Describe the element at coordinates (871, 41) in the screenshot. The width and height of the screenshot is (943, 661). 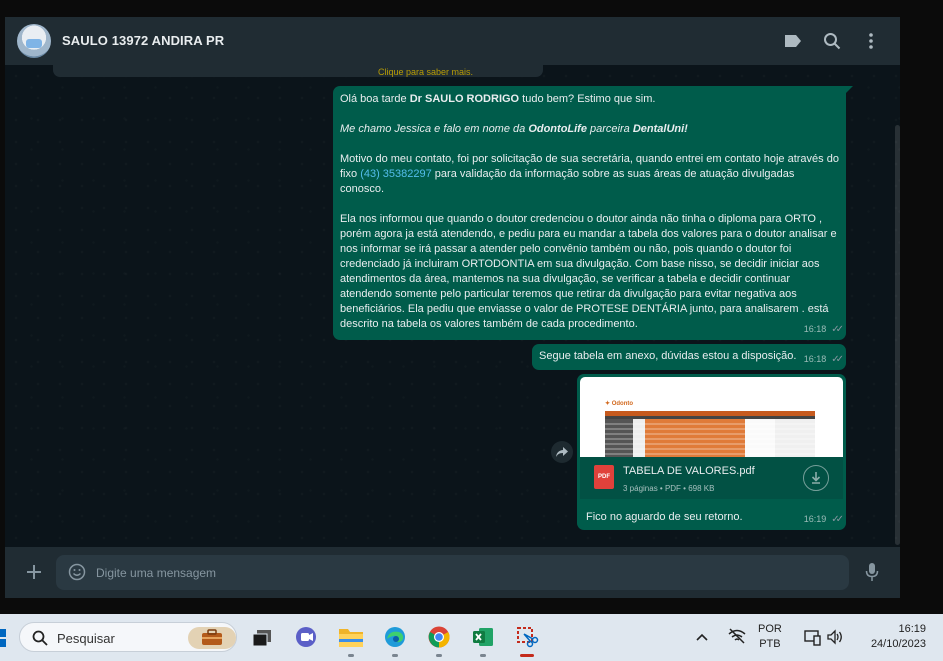
I see `menu-icon` at that location.